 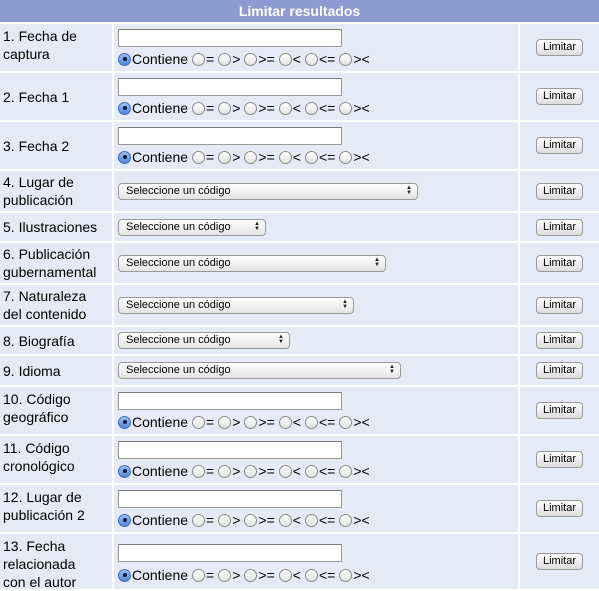 What do you see at coordinates (56, 340) in the screenshot?
I see `filter-label: 8. Biografía` at bounding box center [56, 340].